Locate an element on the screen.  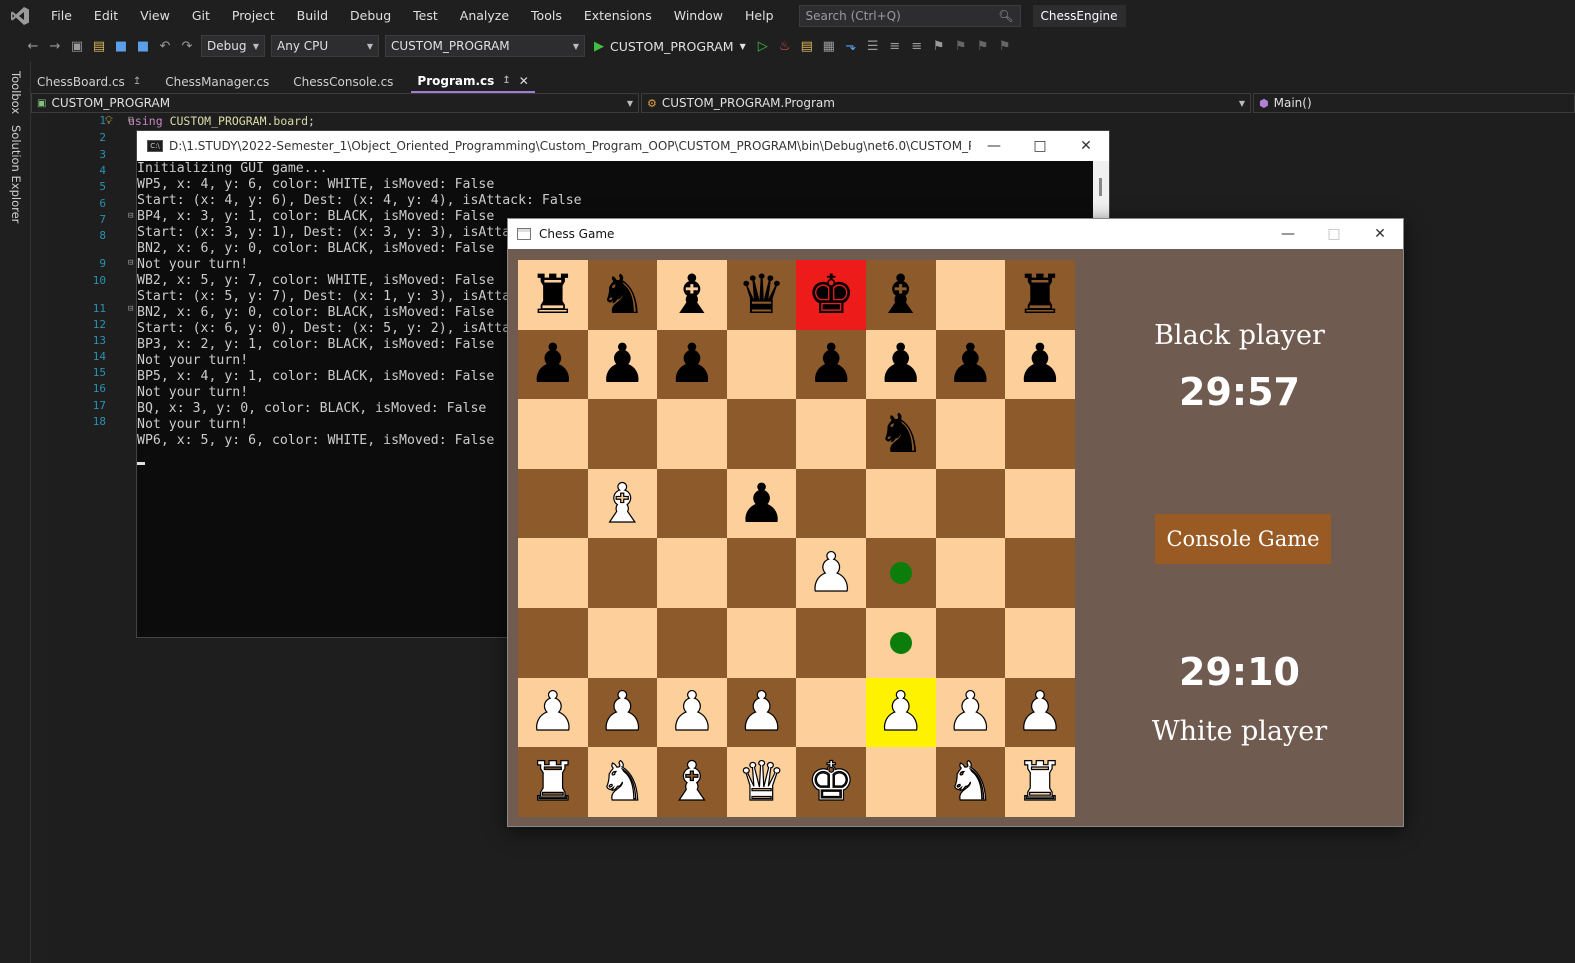
menu-item-edit: Edit is located at coordinates (106, 15).